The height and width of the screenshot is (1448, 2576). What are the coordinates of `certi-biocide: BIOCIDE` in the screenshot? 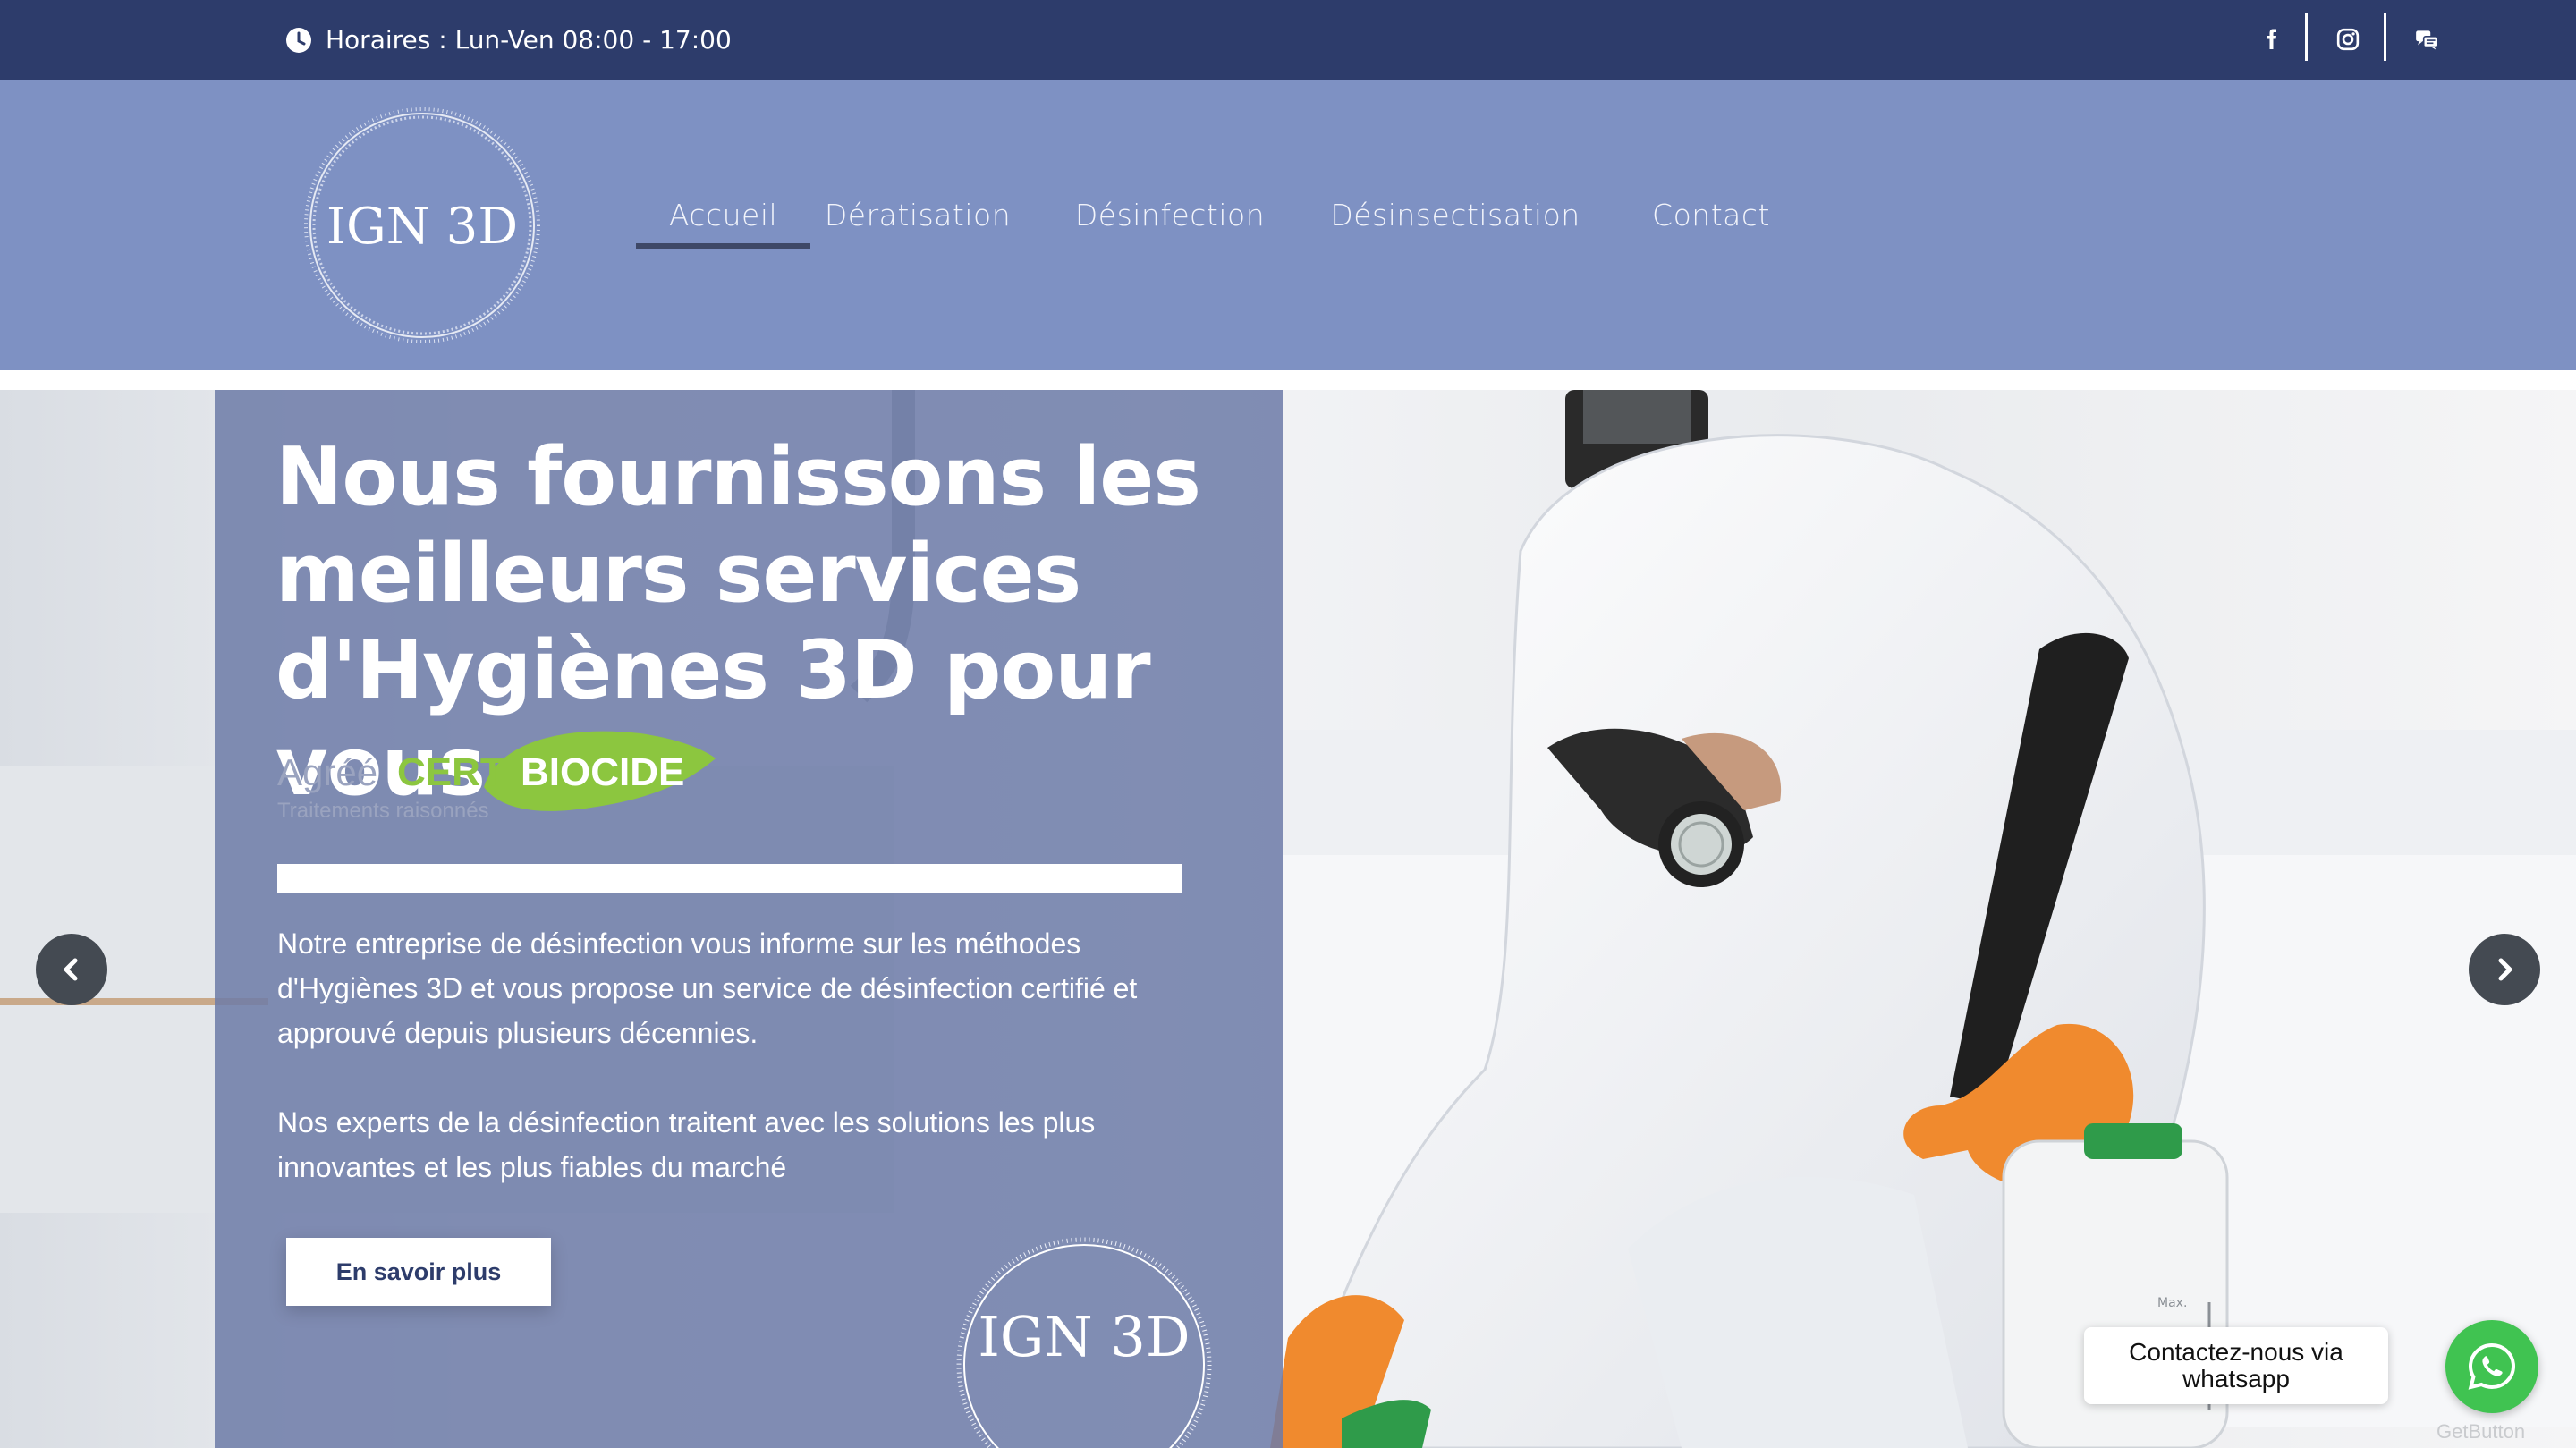 It's located at (602, 772).